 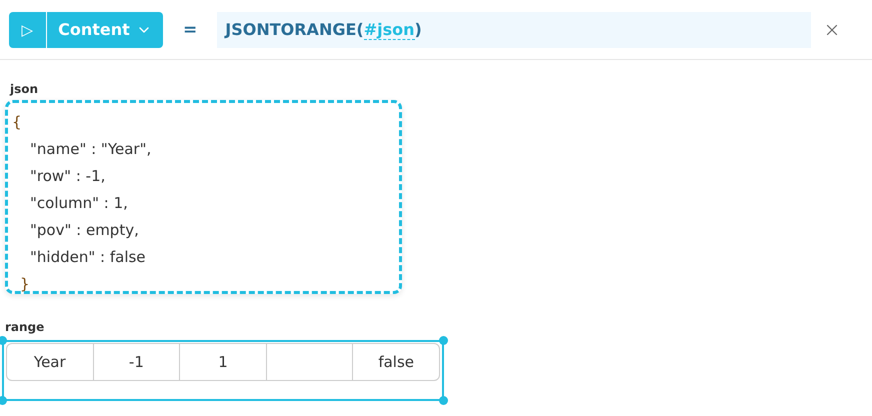 I want to click on field-label: json, so click(x=25, y=89).